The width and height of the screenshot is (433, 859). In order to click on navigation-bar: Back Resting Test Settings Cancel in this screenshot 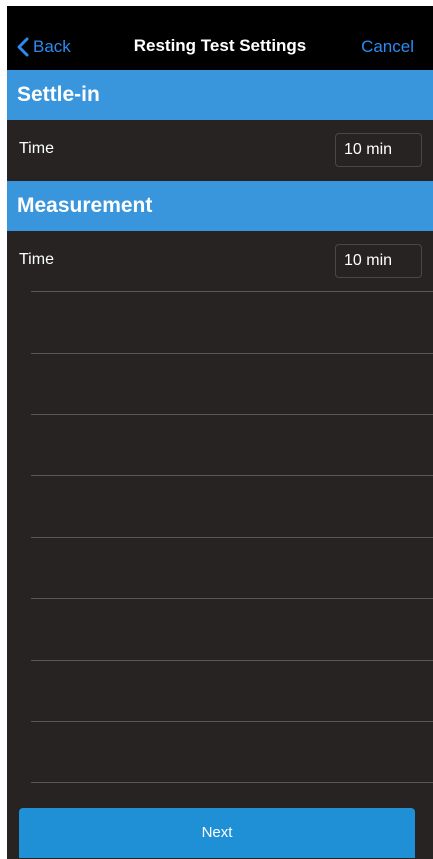, I will do `click(220, 38)`.